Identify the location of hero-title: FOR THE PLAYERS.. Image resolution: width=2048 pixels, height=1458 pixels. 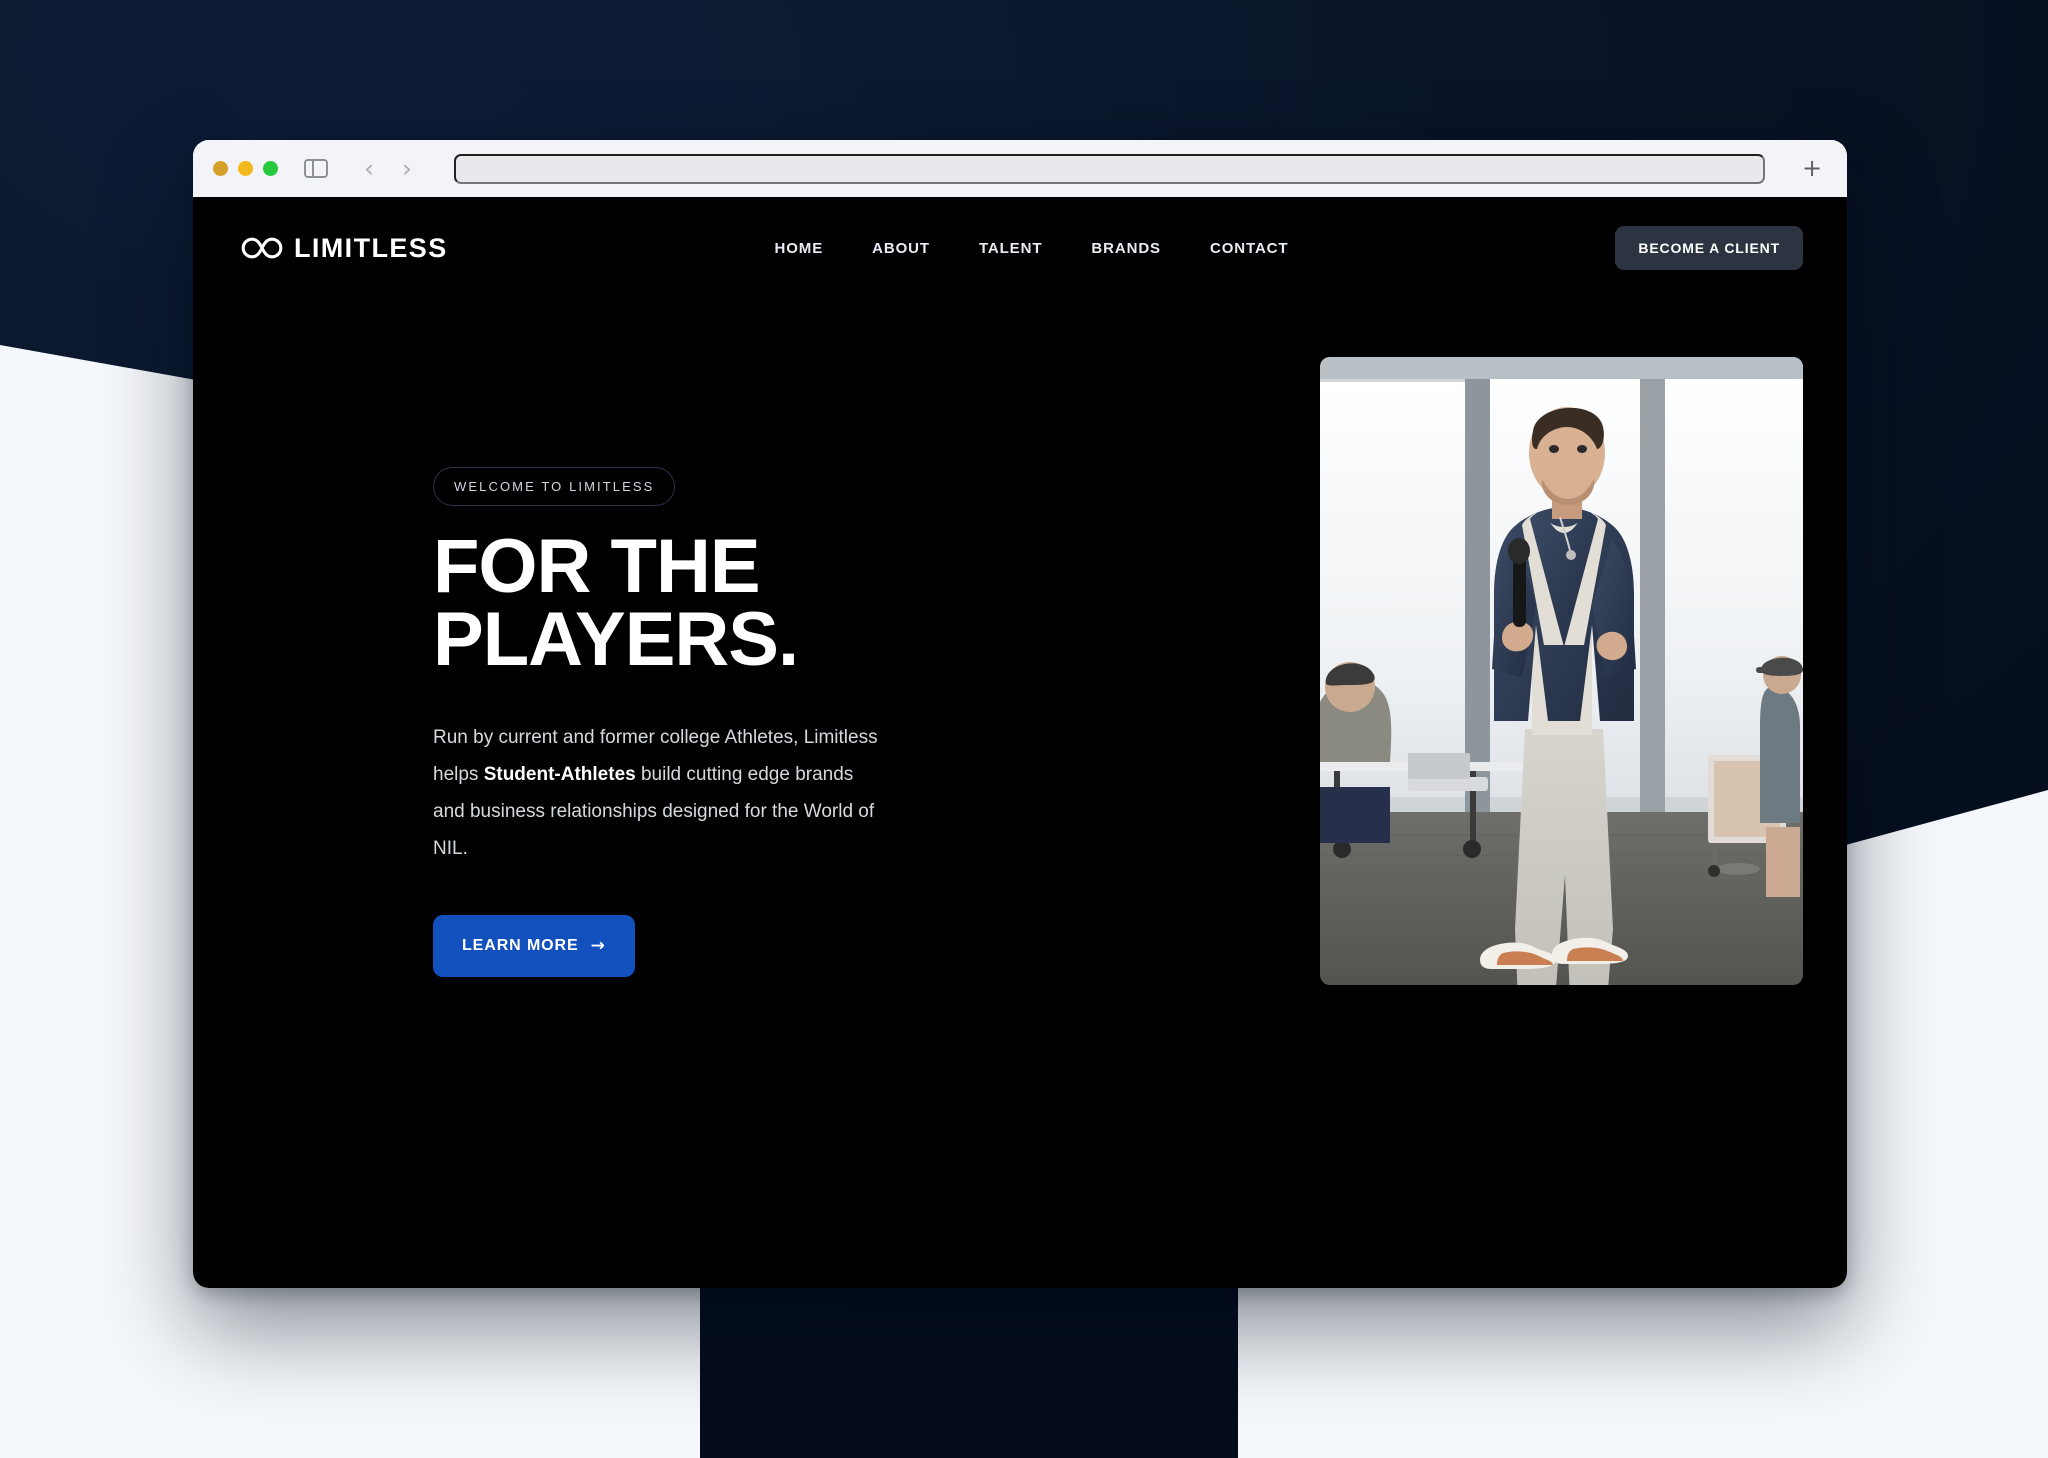
(657, 603).